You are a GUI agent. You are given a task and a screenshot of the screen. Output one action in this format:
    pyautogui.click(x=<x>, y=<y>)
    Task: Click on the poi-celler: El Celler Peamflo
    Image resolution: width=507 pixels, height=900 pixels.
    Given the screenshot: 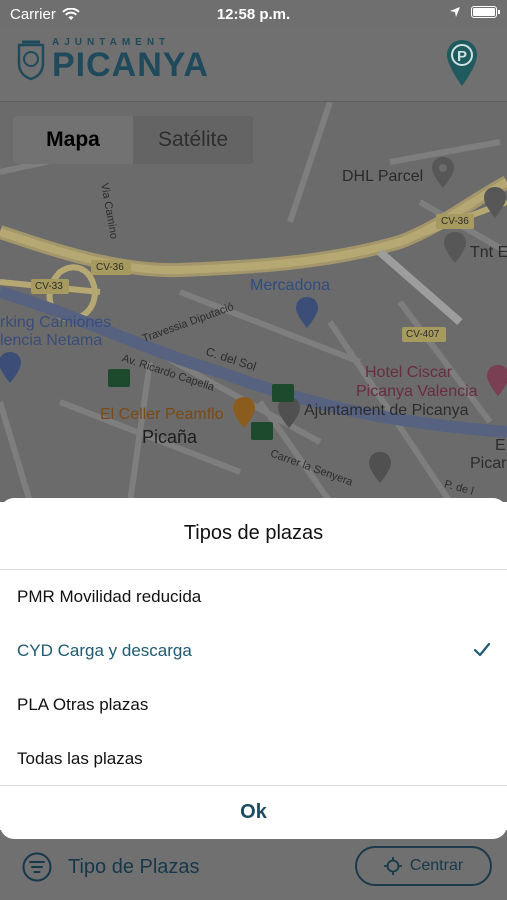 What is the action you would take?
    pyautogui.click(x=162, y=414)
    